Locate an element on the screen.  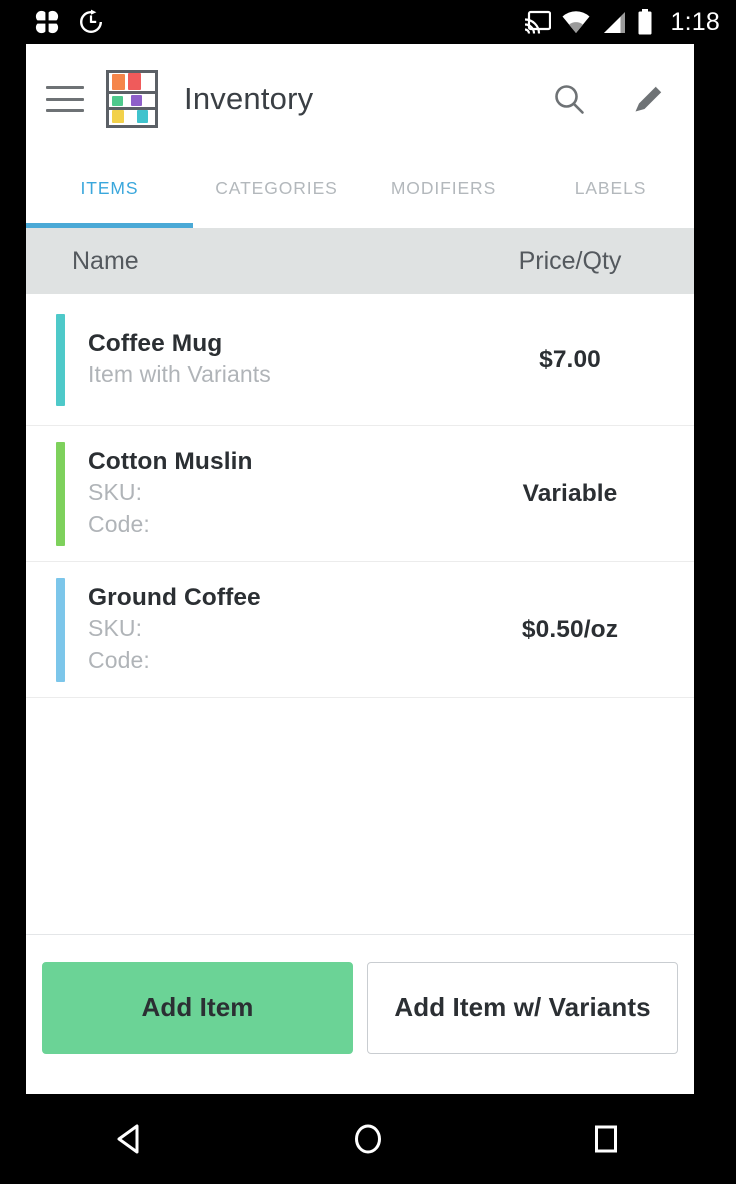
tab-items-label: ITEMS is located at coordinates (109, 187).